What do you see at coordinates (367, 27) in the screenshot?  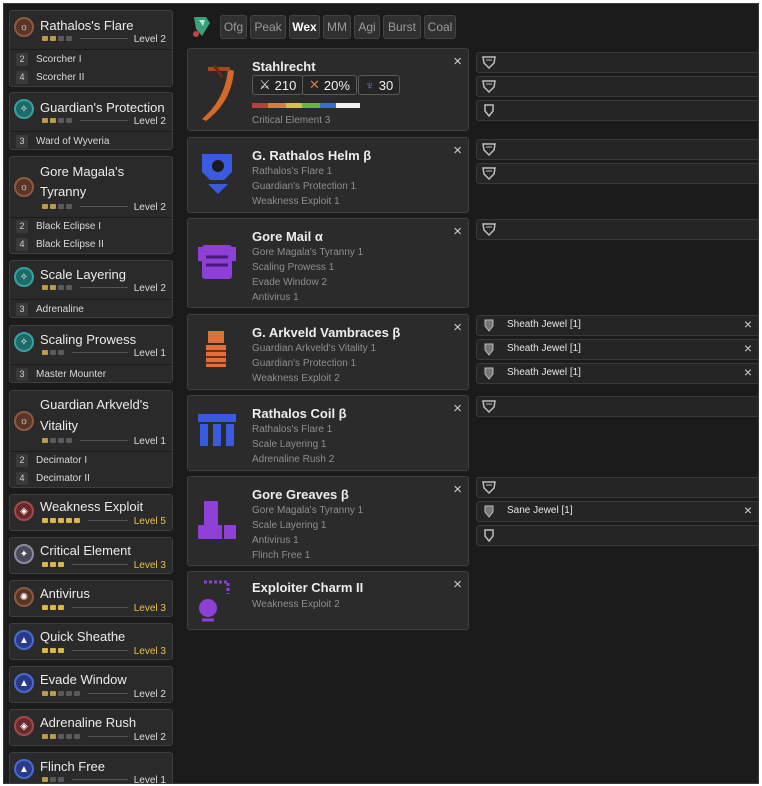 I see `filter-agi: Agi` at bounding box center [367, 27].